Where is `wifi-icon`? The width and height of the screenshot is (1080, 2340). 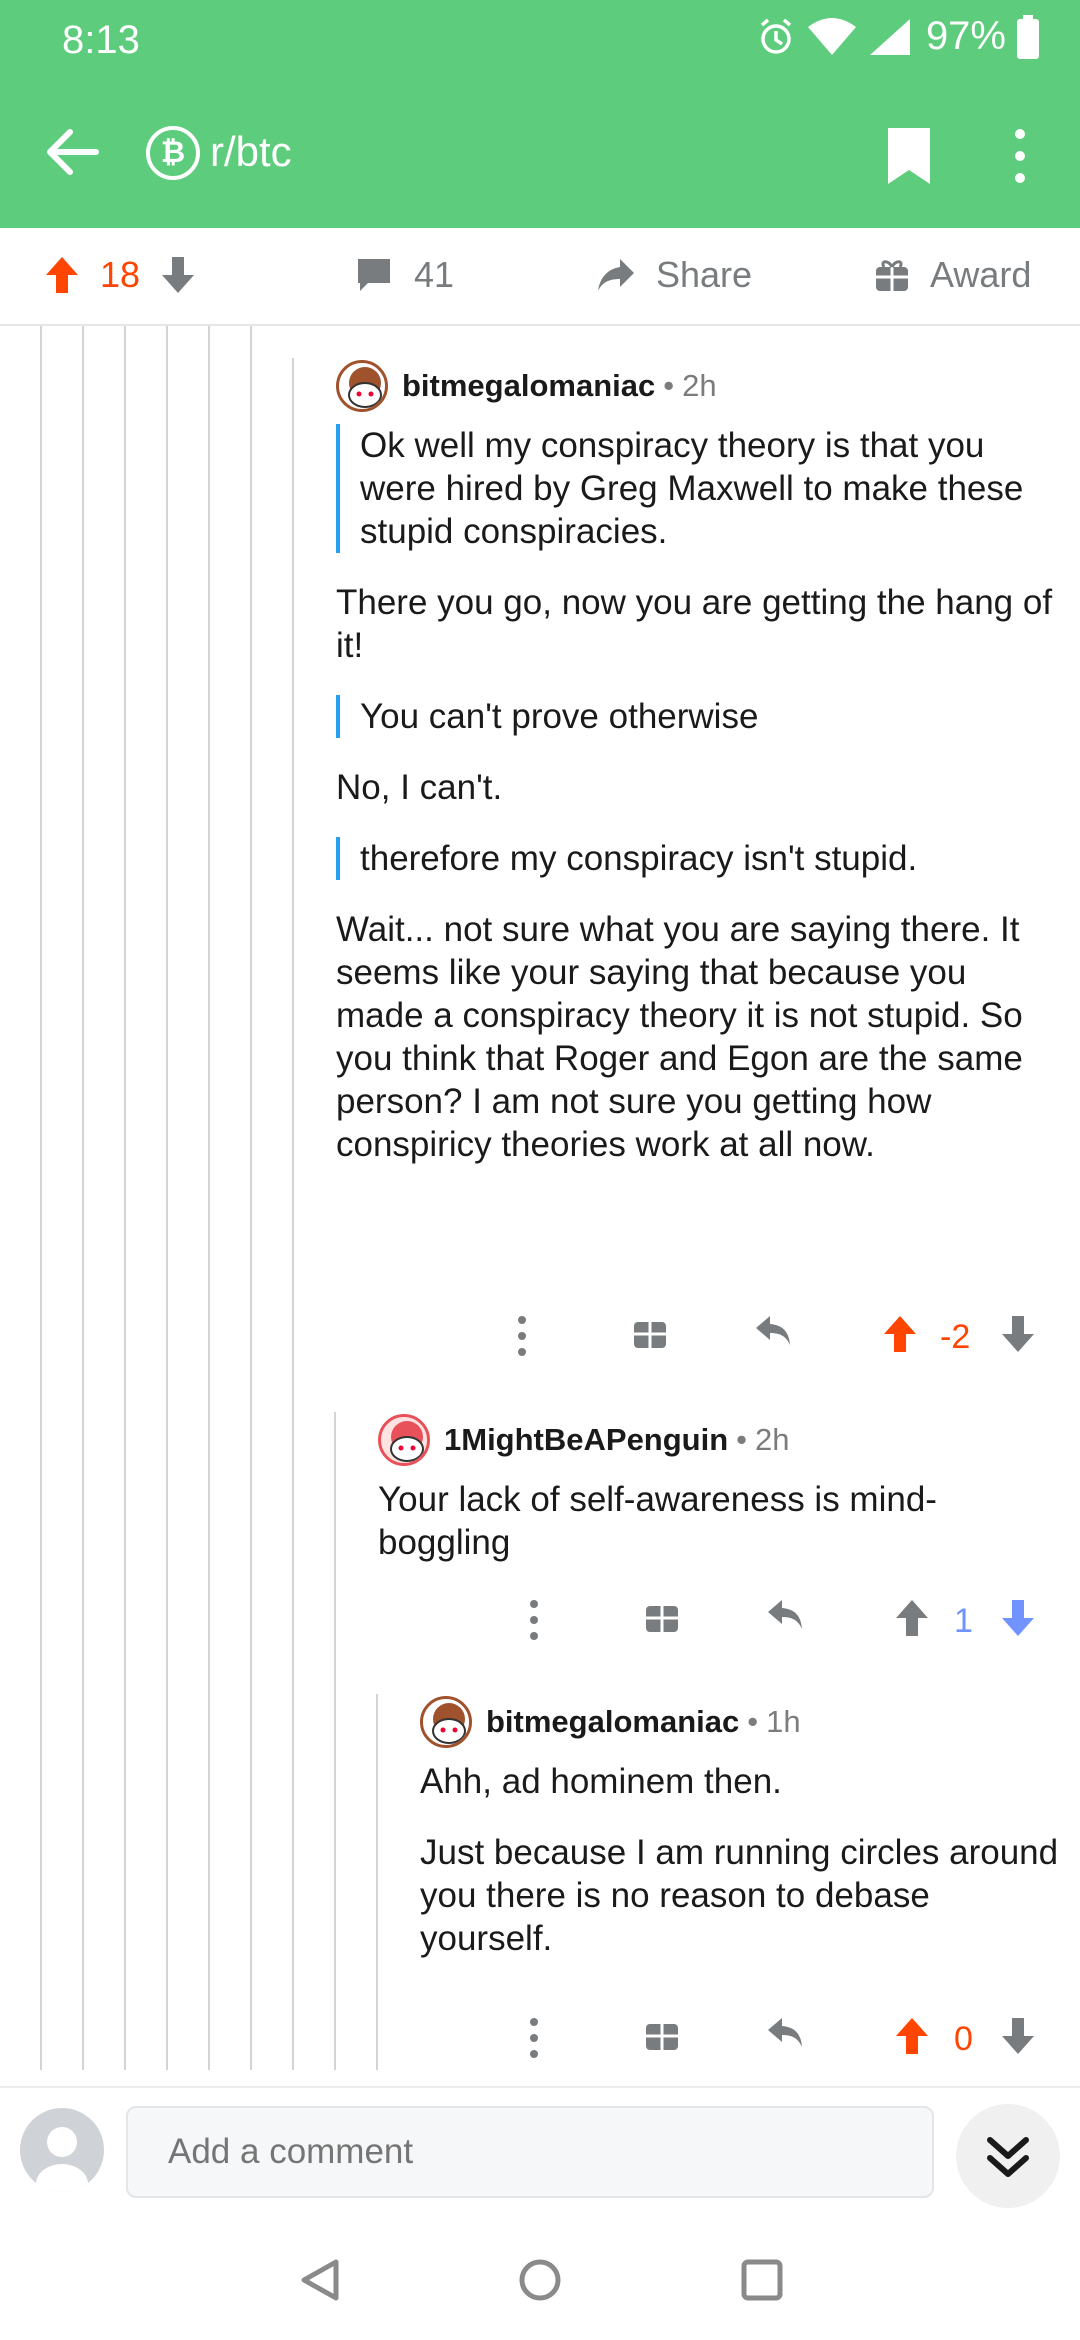
wifi-icon is located at coordinates (831, 36).